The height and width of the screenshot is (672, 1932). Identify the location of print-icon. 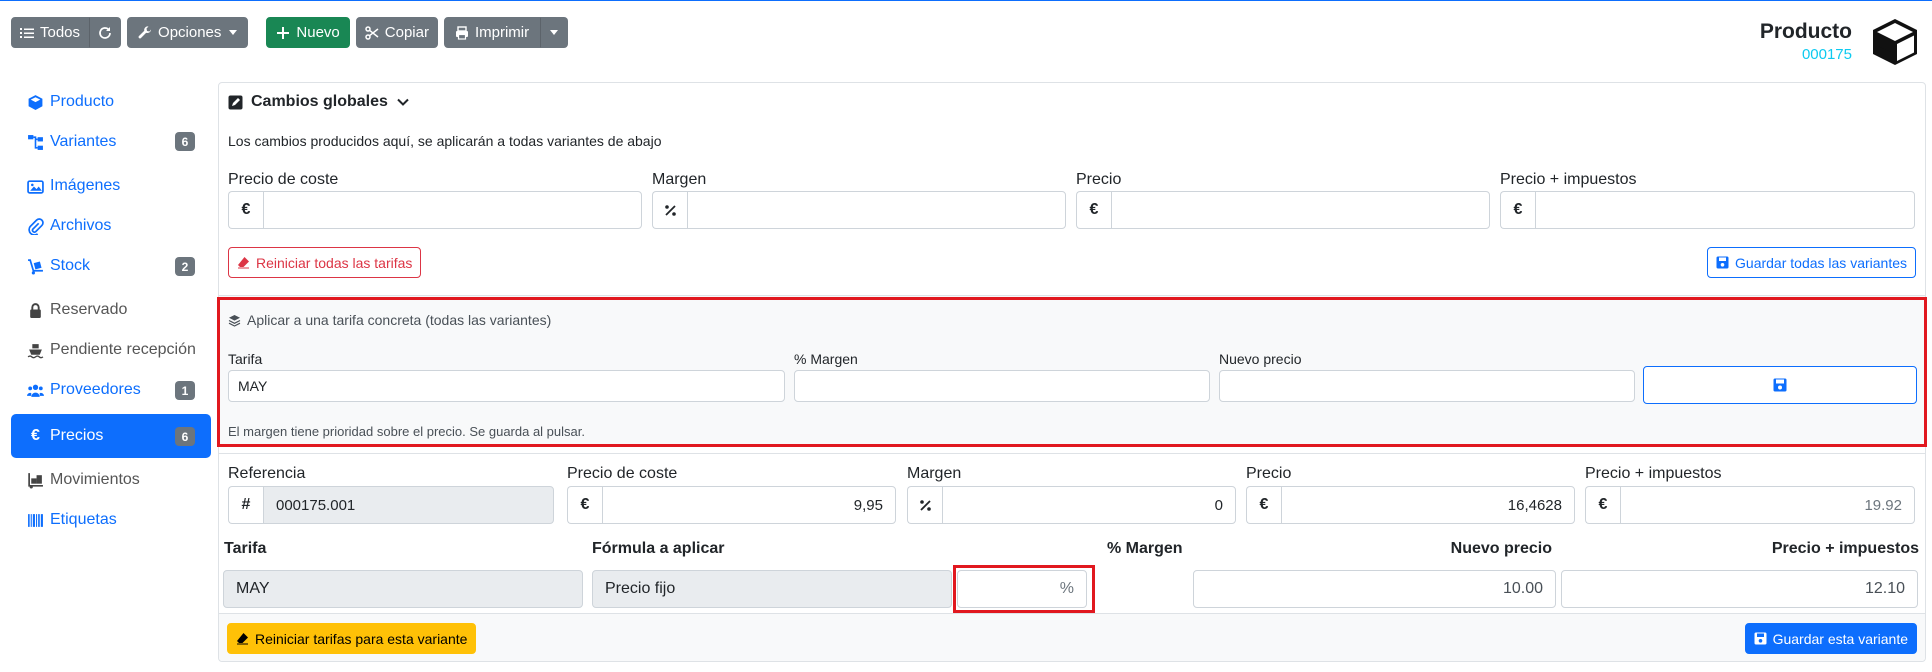
(461, 32).